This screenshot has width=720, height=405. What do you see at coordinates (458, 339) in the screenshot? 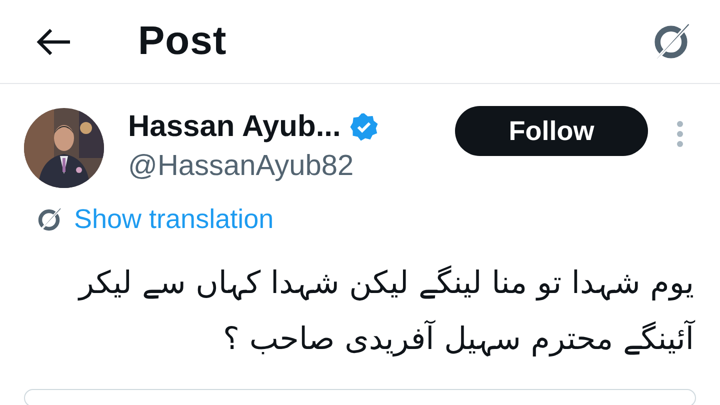
I see `tweet-text: آئینگے محترم سہیل آفریدی صاحب ؟` at bounding box center [458, 339].